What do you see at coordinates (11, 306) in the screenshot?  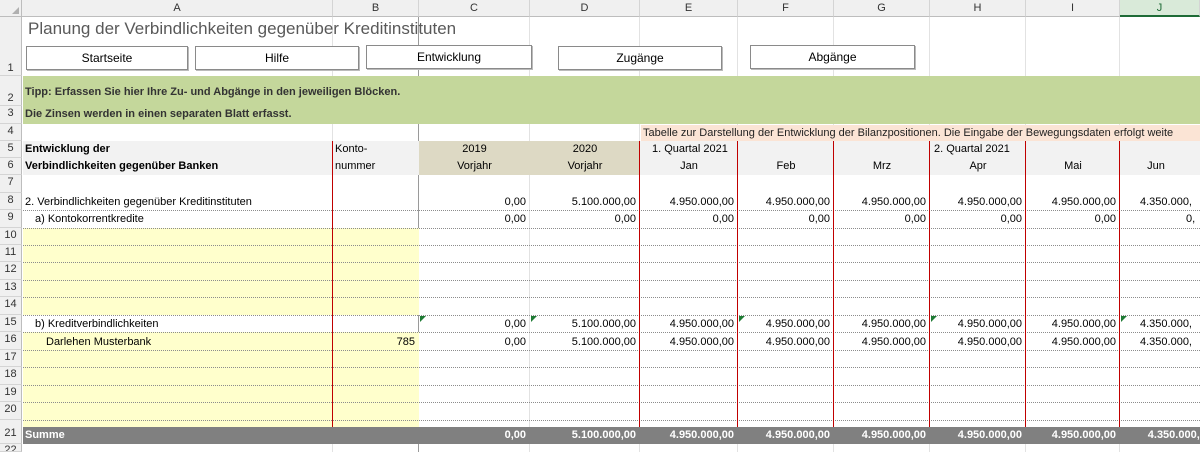 I see `row-header-14: 14` at bounding box center [11, 306].